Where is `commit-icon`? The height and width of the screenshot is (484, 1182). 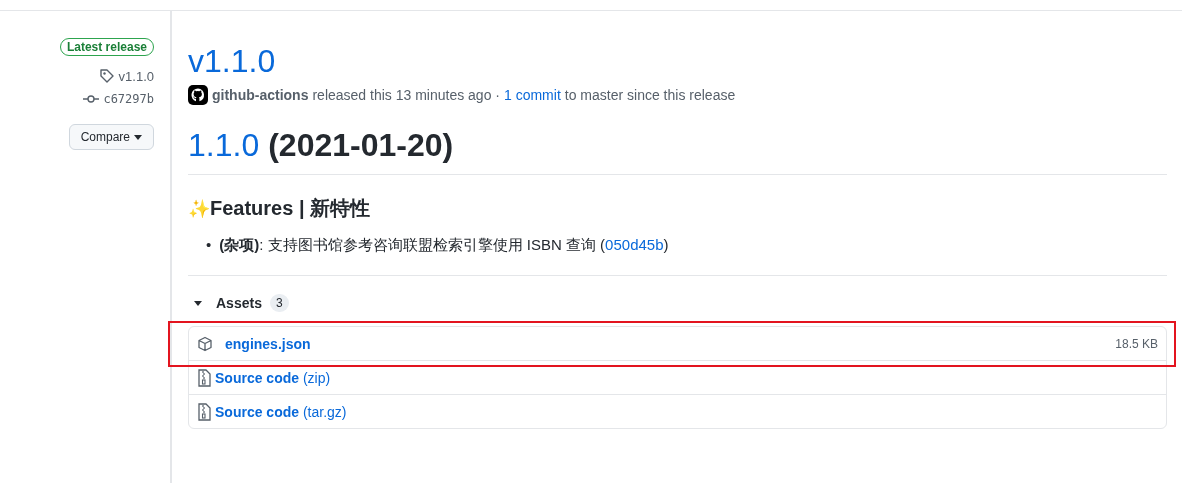 commit-icon is located at coordinates (91, 99).